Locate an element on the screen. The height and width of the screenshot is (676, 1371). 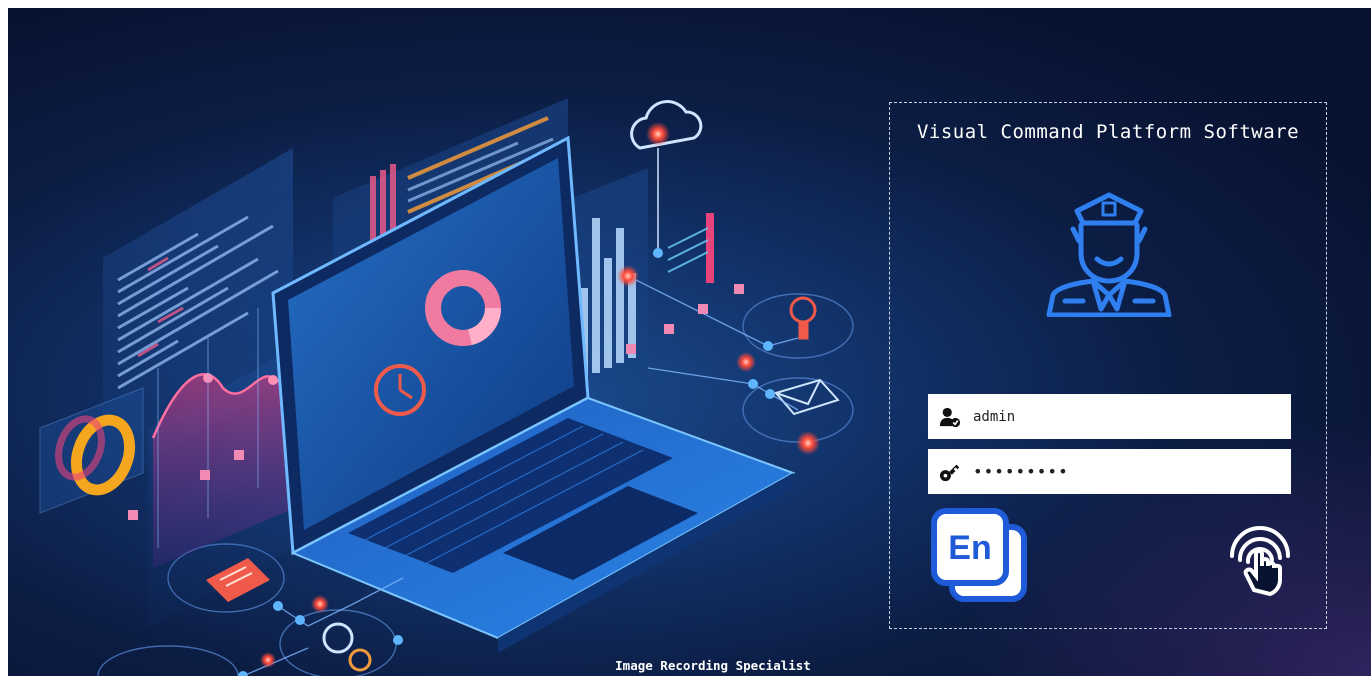
key-icon is located at coordinates (949, 472).